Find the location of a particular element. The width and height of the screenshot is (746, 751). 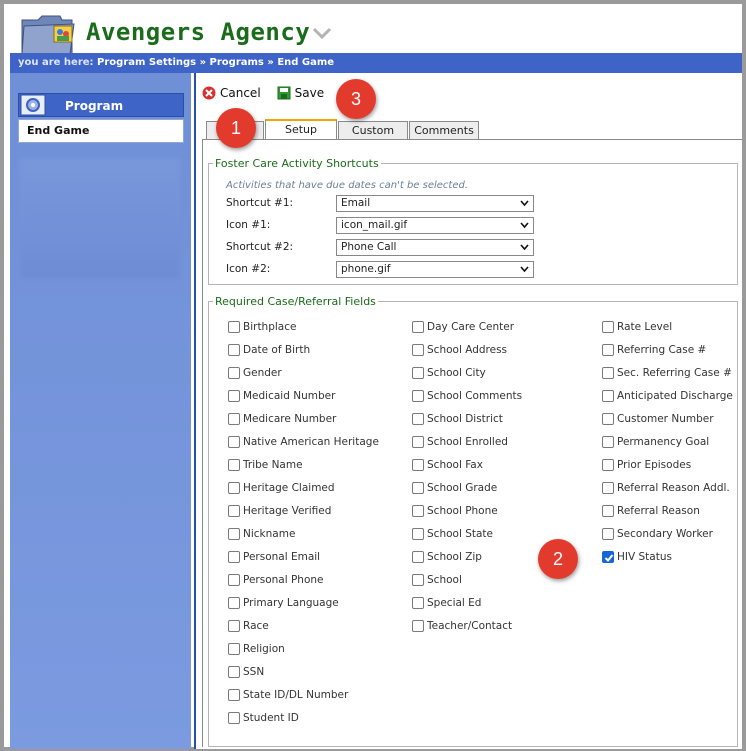

save-button: Save is located at coordinates (300, 93).